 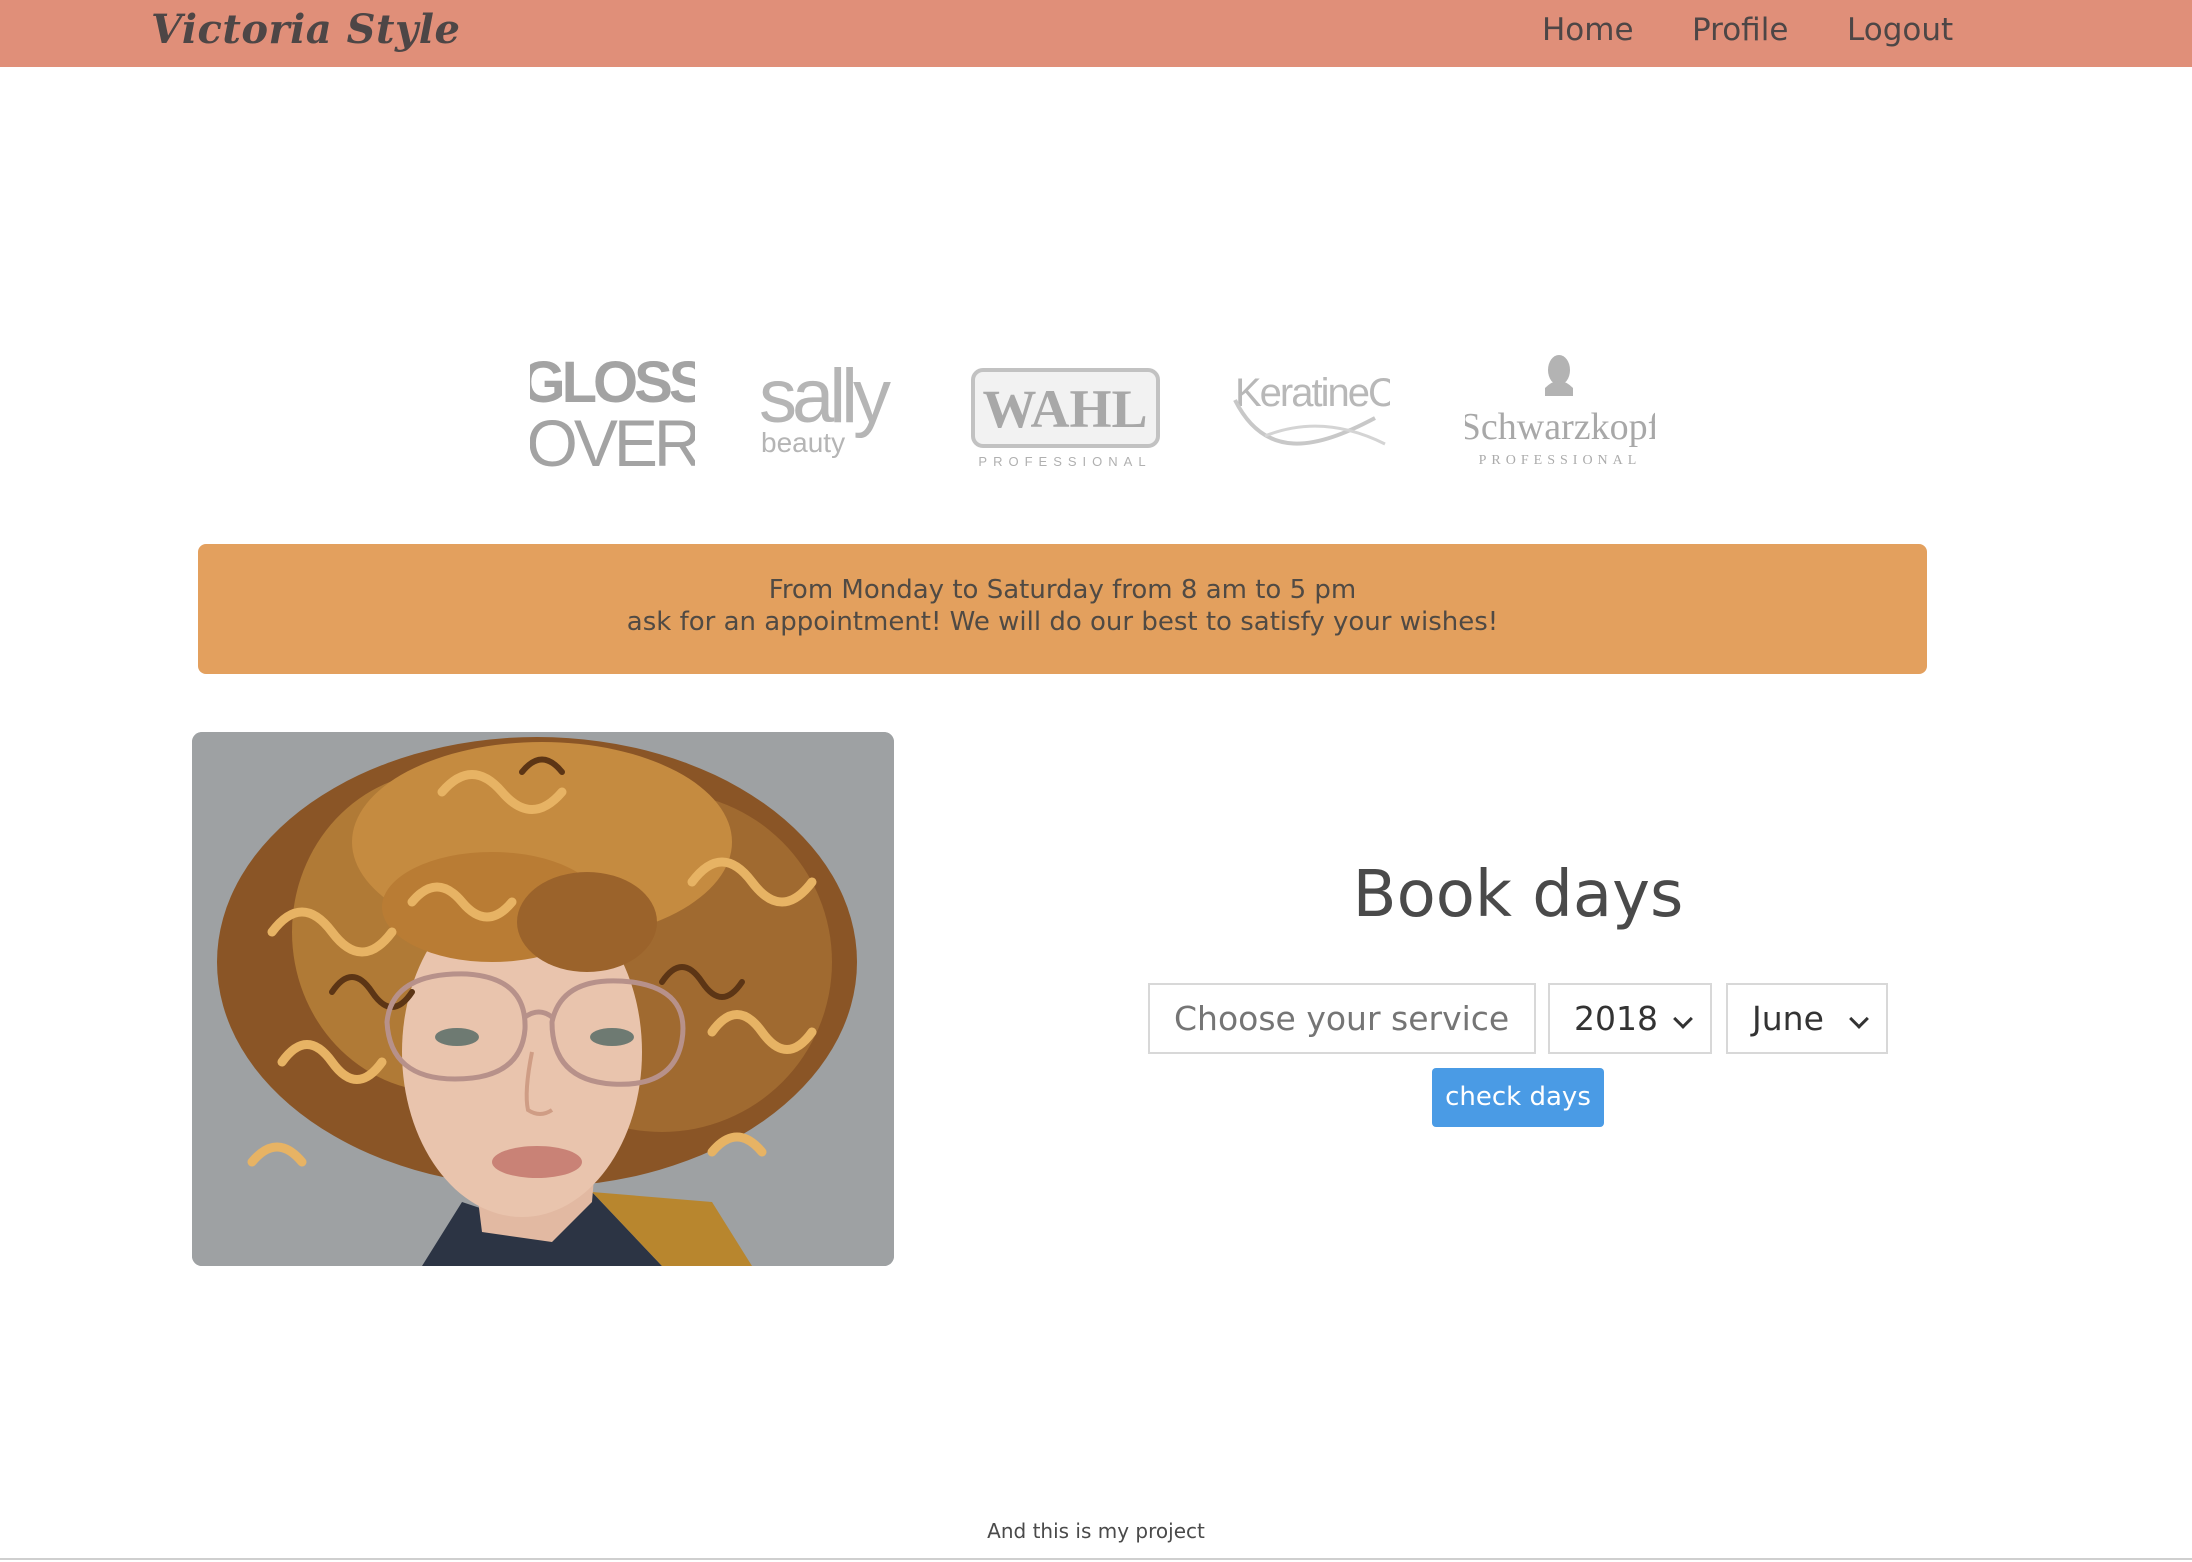 I want to click on schwarzkopf-logo: Schwarzkopf PROFESSIONAL, so click(x=1560, y=411).